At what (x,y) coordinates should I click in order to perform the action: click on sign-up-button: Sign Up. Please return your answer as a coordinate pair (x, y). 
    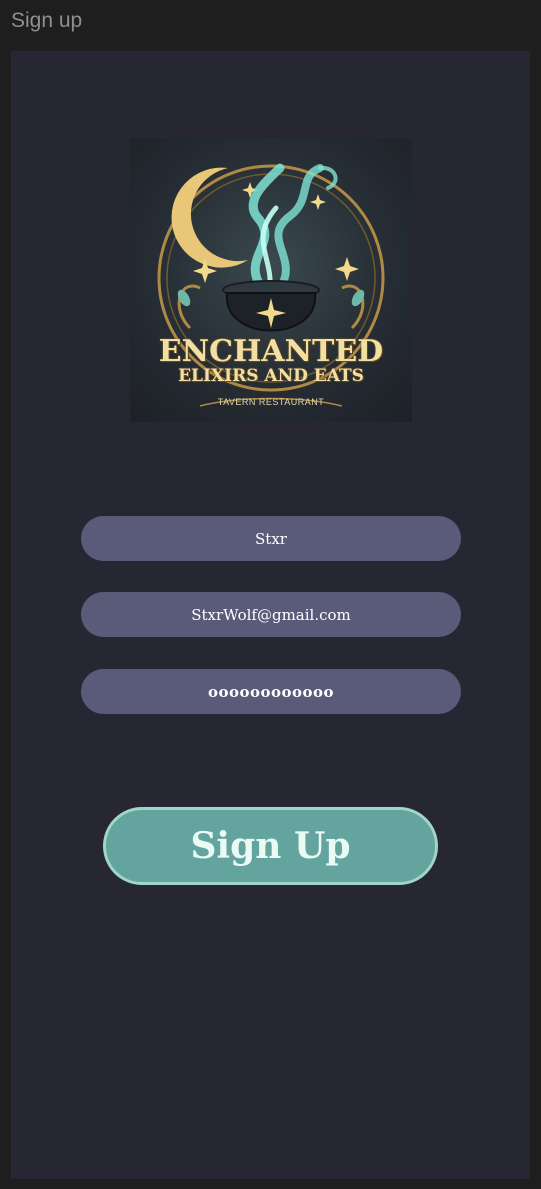
    Looking at the image, I should click on (270, 846).